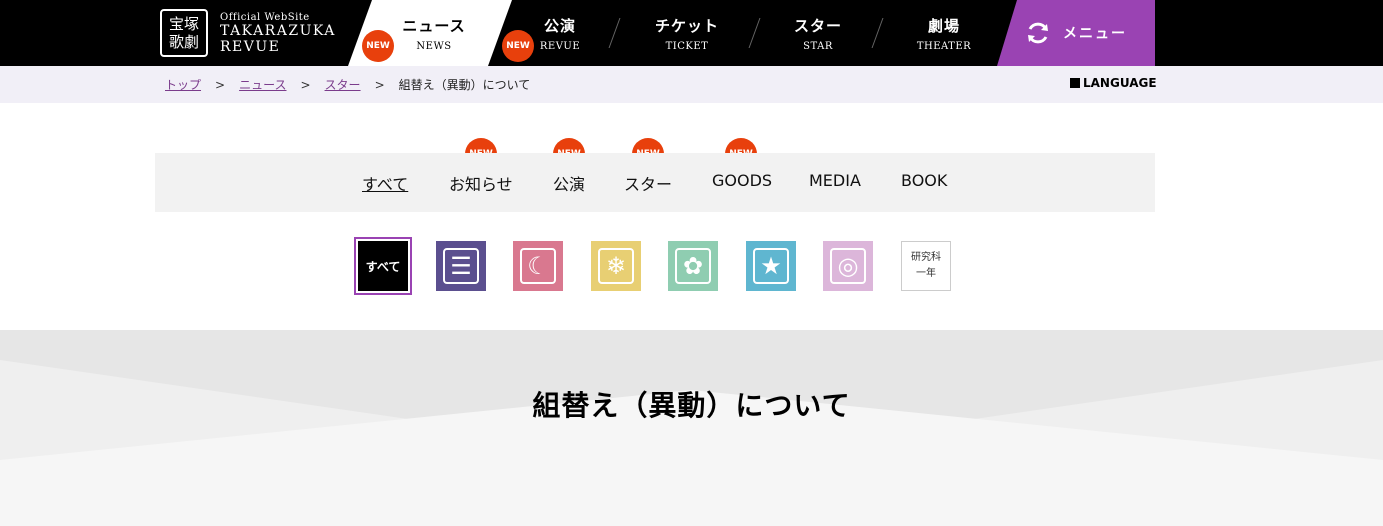 The image size is (1383, 526). I want to click on nav-star-en: STAR, so click(818, 46).